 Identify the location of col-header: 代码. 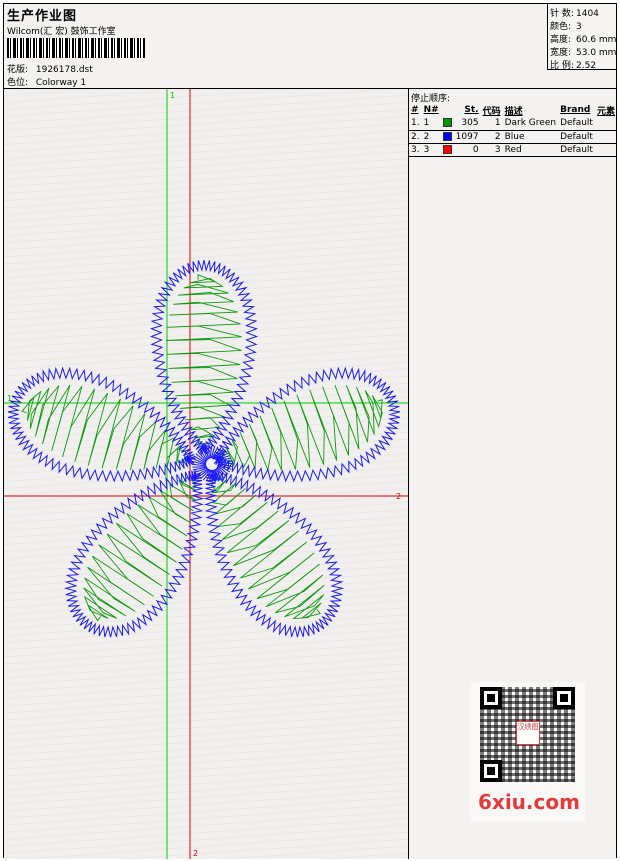
(491, 111).